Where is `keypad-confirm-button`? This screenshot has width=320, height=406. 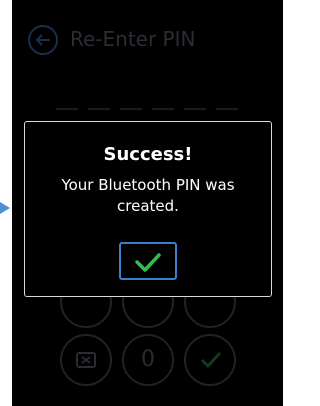
keypad-confirm-button is located at coordinates (210, 360).